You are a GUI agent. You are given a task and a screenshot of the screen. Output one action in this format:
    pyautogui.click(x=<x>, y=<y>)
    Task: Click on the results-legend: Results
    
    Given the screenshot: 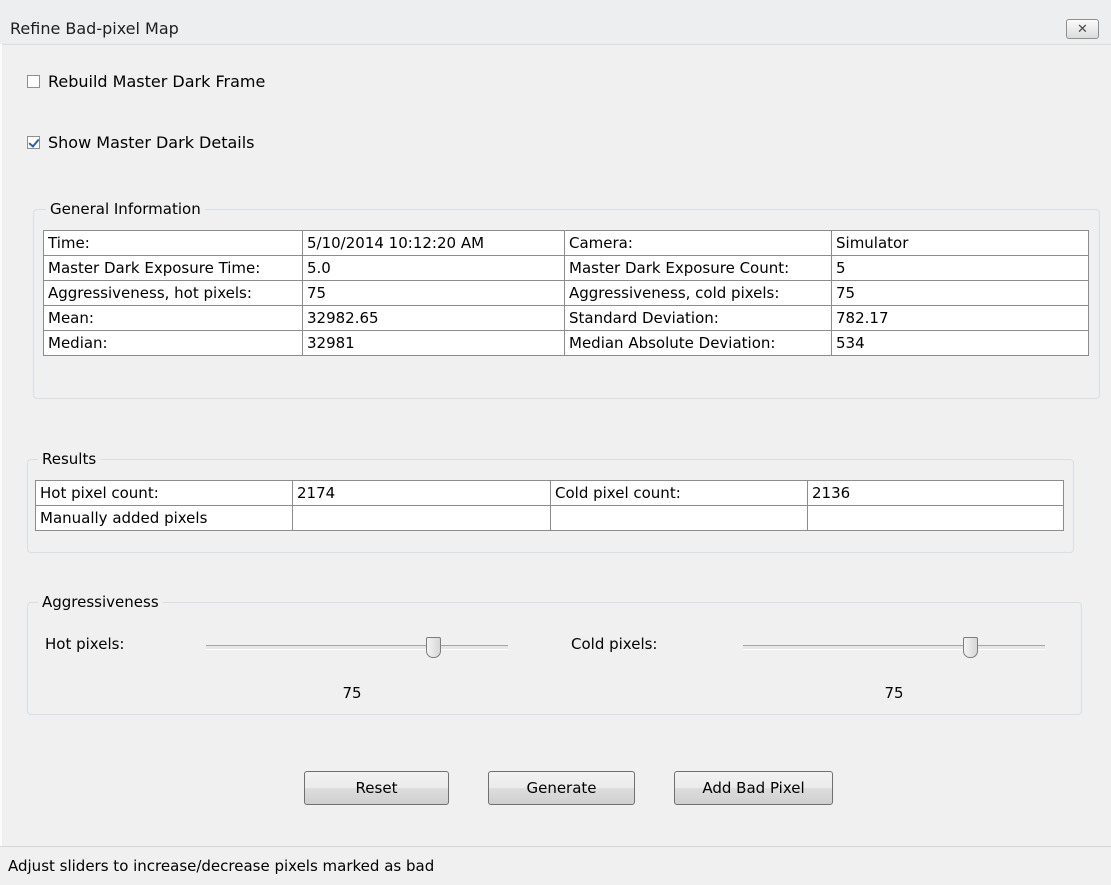 What is the action you would take?
    pyautogui.click(x=69, y=459)
    